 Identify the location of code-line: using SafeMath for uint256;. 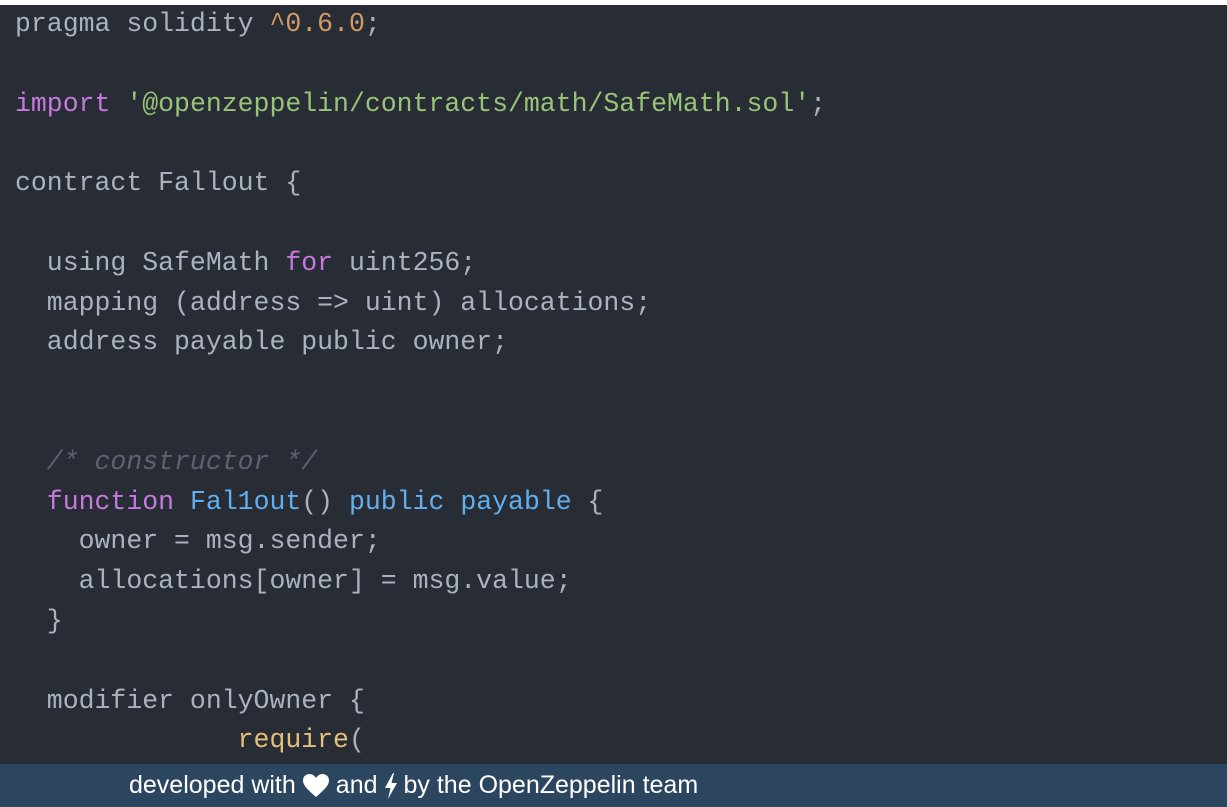
(420, 264).